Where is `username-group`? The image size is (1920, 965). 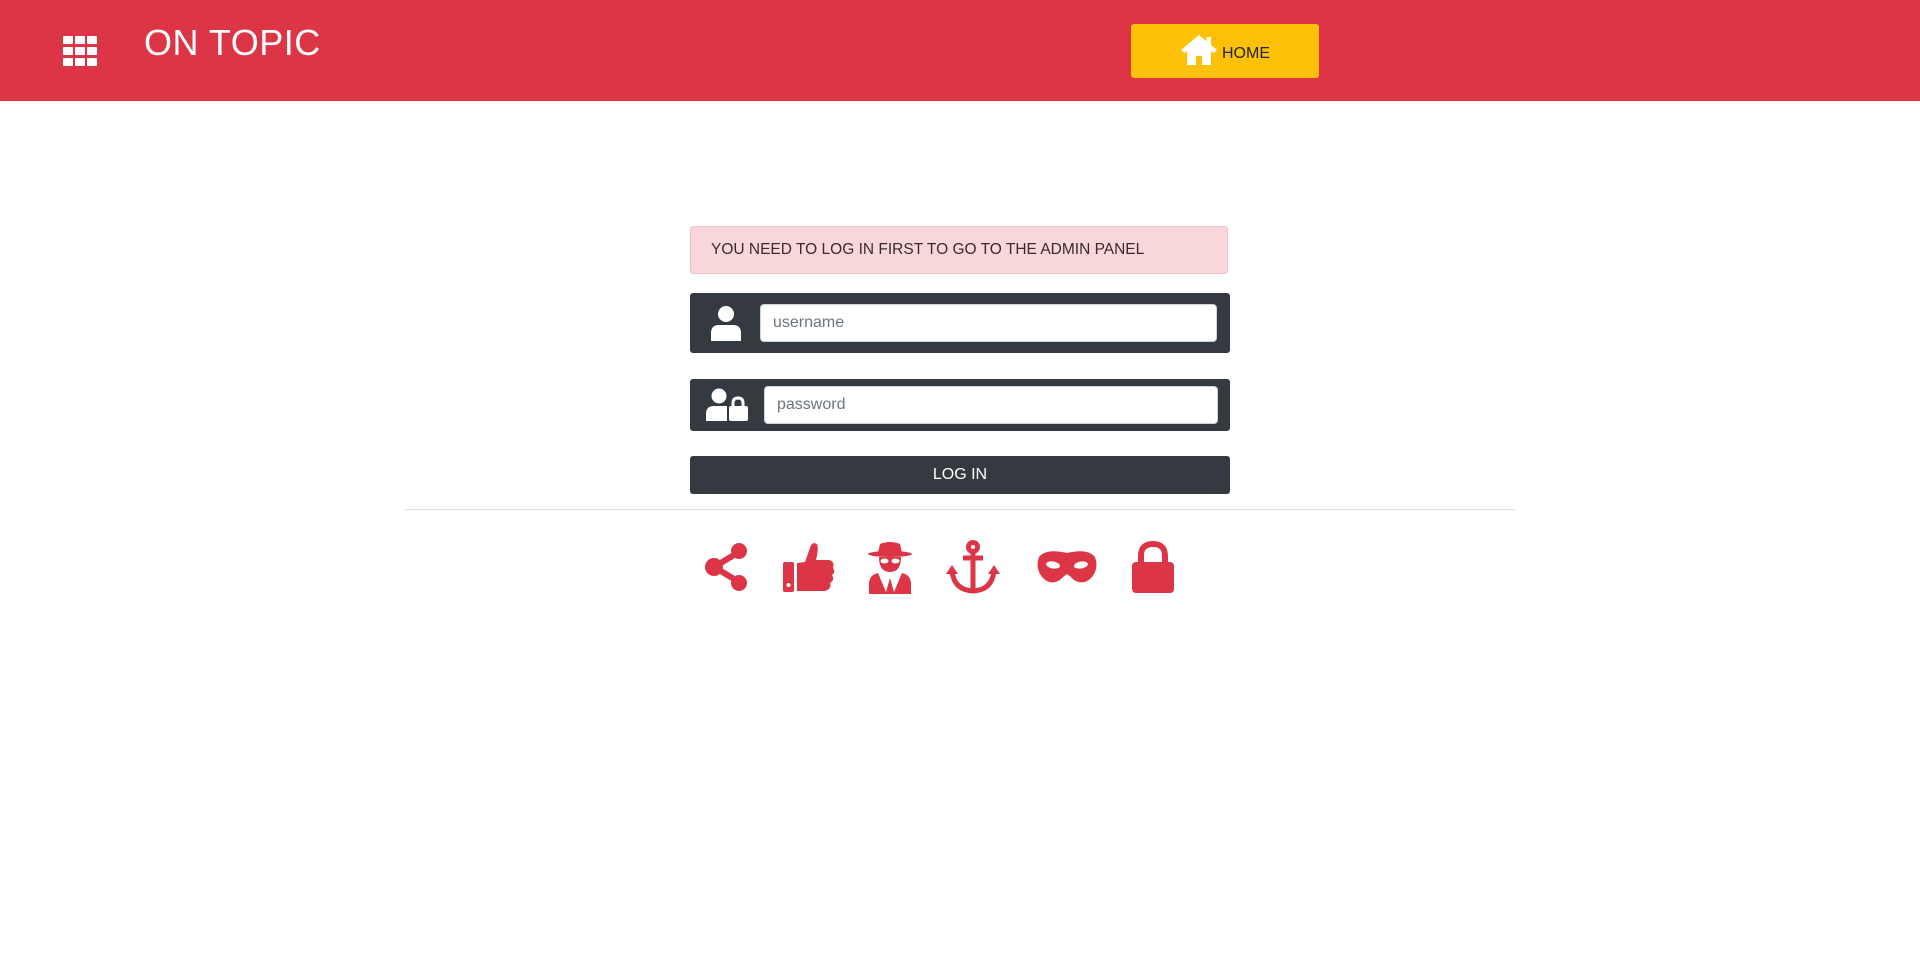 username-group is located at coordinates (960, 323).